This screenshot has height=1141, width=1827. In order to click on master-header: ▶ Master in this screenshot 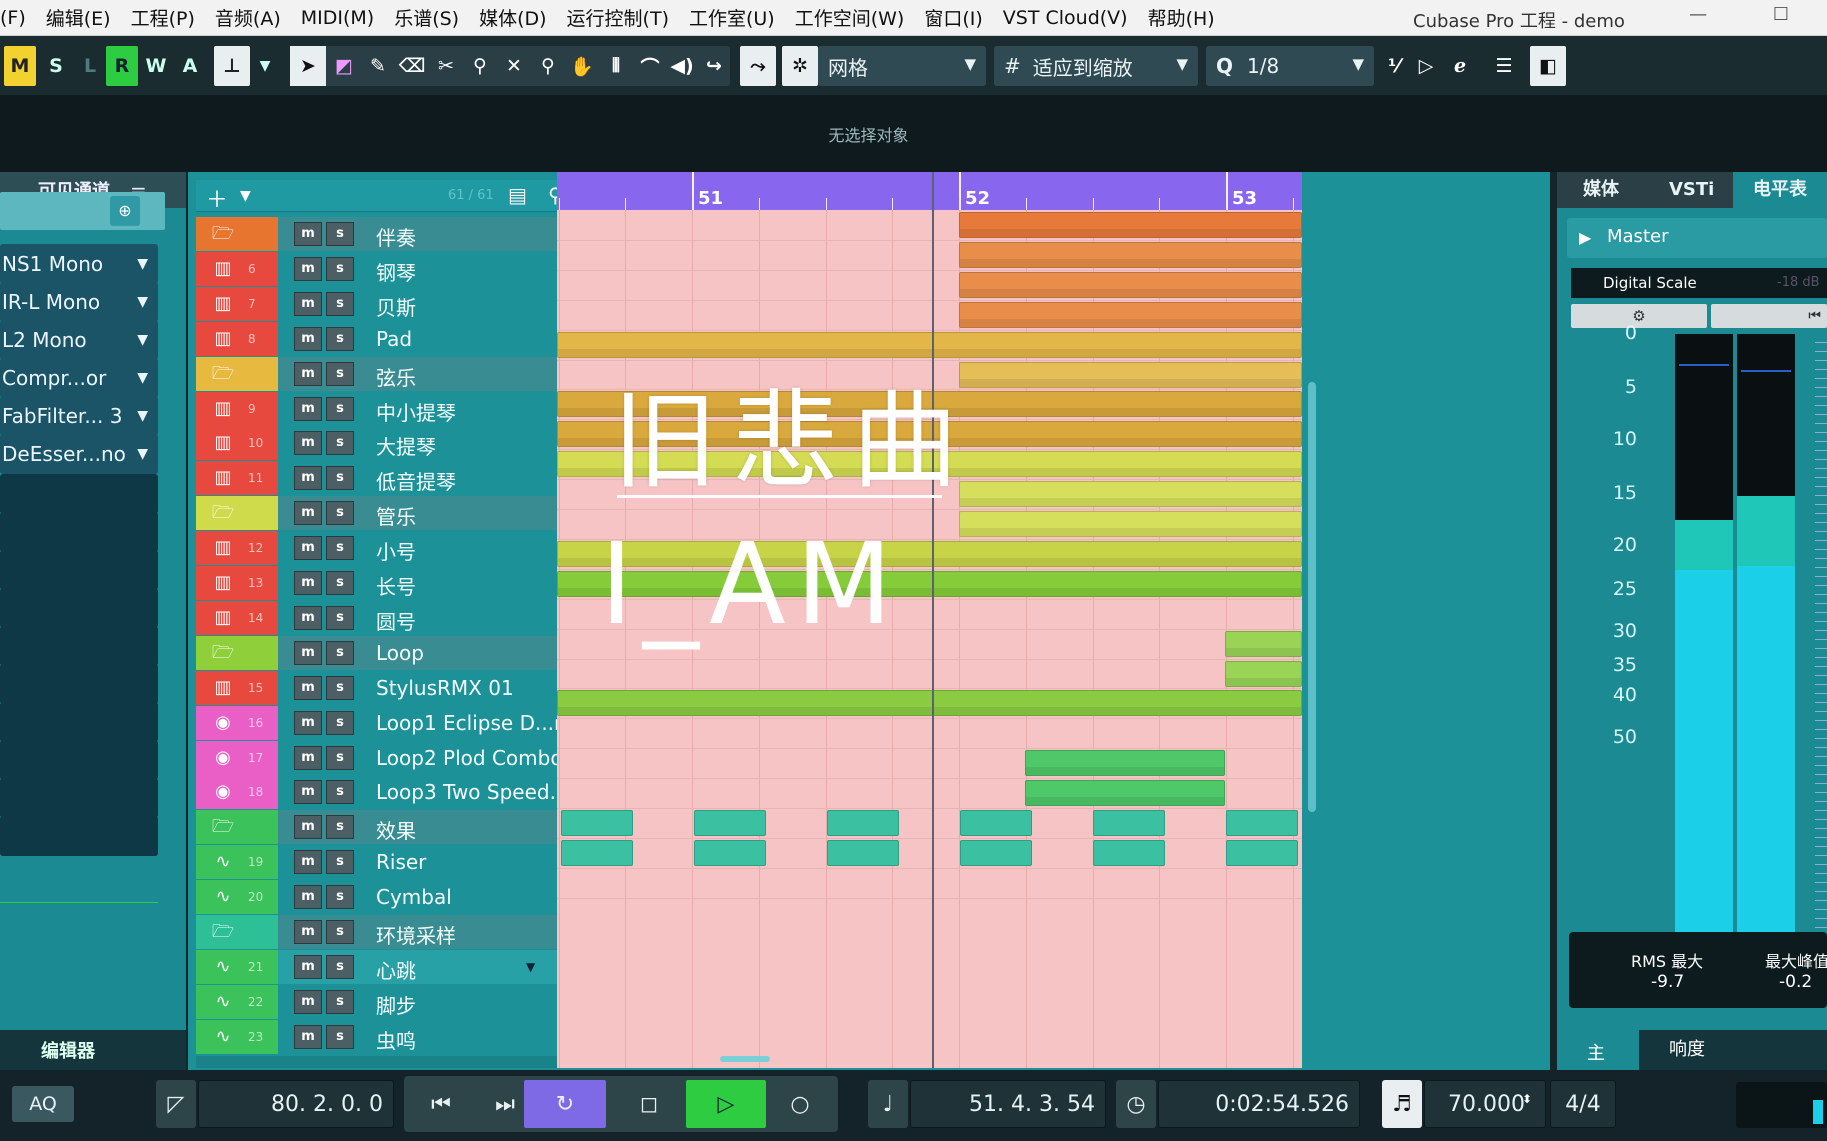, I will do `click(1697, 238)`.